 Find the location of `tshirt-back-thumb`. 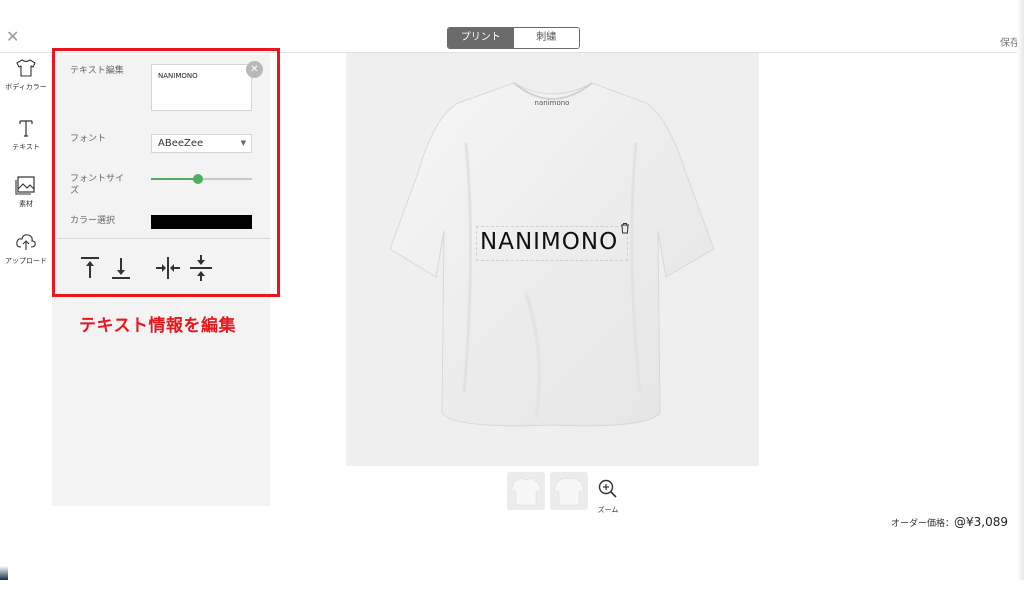

tshirt-back-thumb is located at coordinates (569, 491).